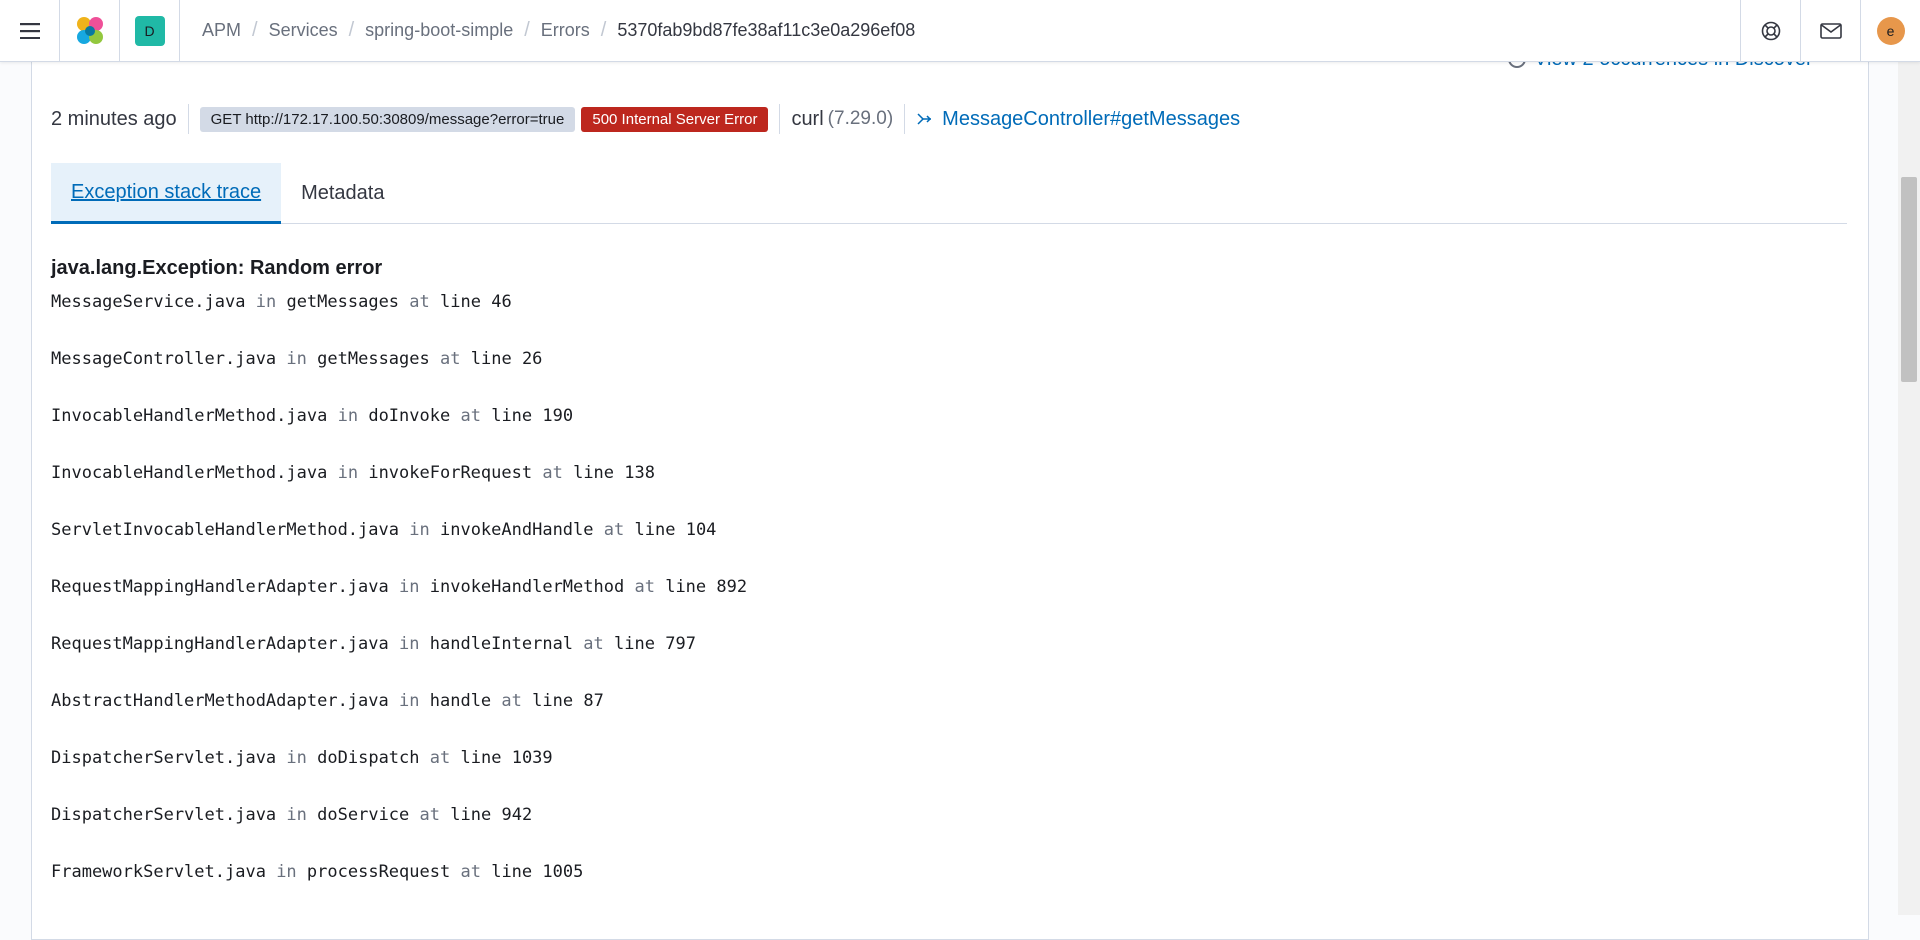  I want to click on summary-transaction: MessageController#getMessages, so click(1077, 119).